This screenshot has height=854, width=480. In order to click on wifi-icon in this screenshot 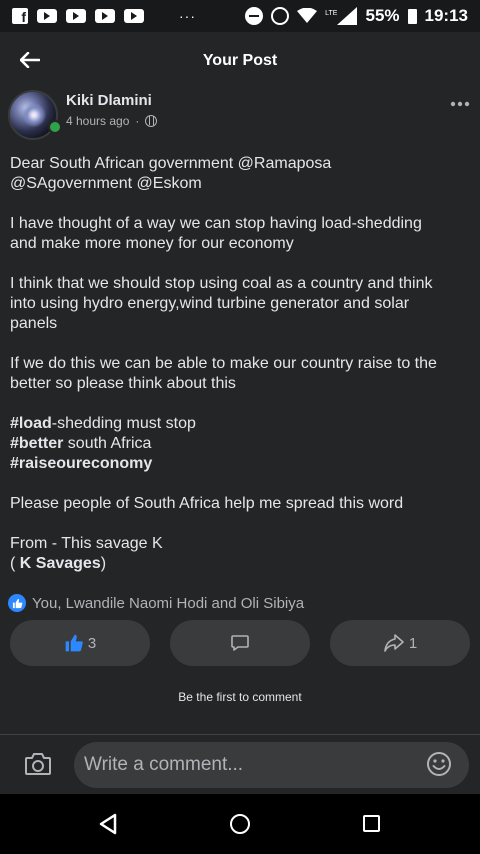, I will do `click(307, 15)`.